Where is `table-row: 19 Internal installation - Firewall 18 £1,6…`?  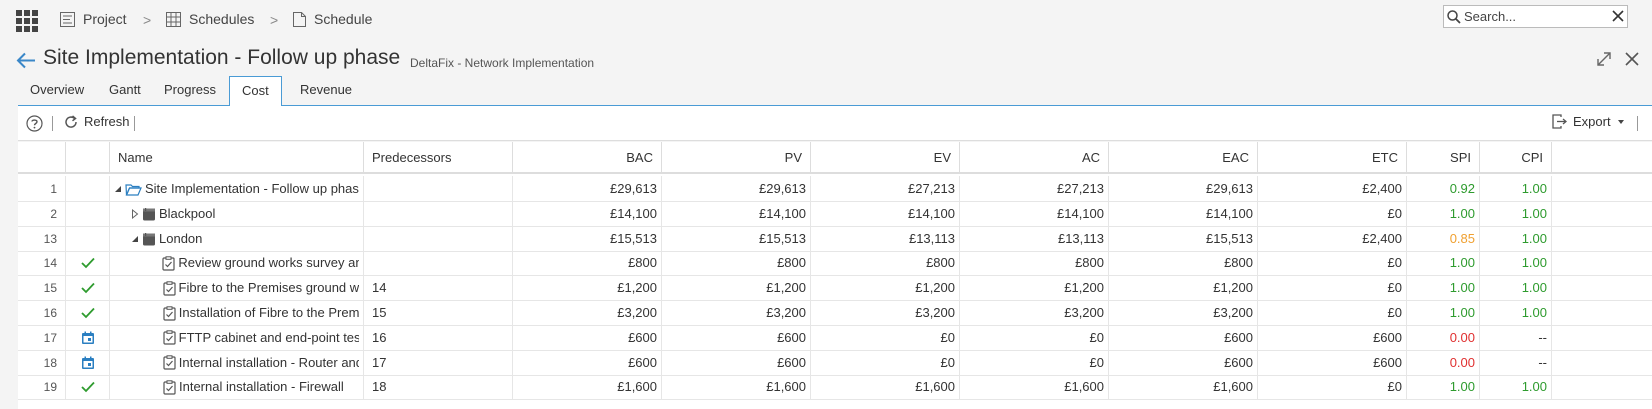 table-row: 19 Internal installation - Firewall 18 £1,6… is located at coordinates (835, 387).